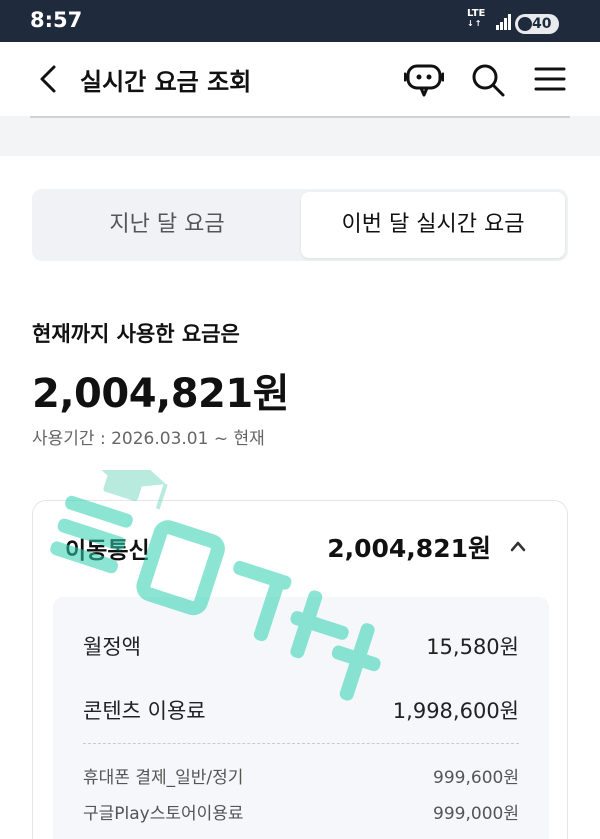 The height and width of the screenshot is (839, 600). I want to click on app-header: 실시간 요금 조회, so click(300, 79).